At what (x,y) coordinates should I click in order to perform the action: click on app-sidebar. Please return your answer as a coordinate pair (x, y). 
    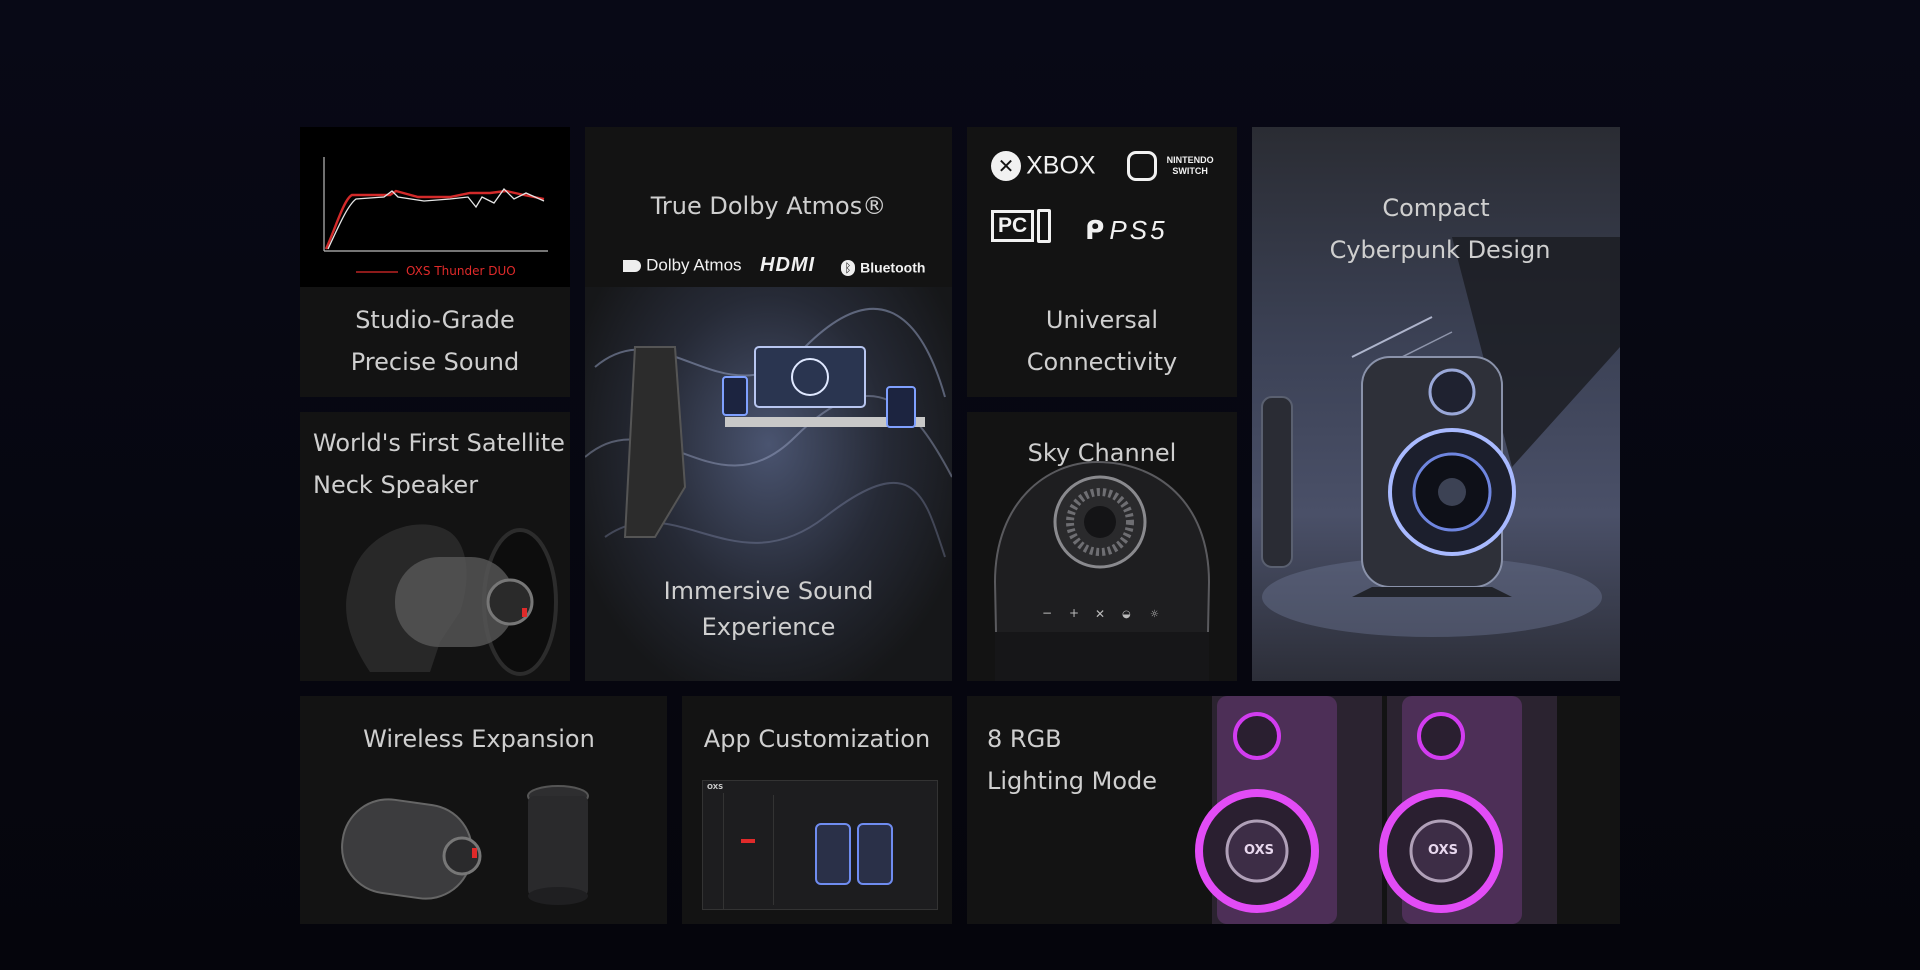
    Looking at the image, I should click on (713, 851).